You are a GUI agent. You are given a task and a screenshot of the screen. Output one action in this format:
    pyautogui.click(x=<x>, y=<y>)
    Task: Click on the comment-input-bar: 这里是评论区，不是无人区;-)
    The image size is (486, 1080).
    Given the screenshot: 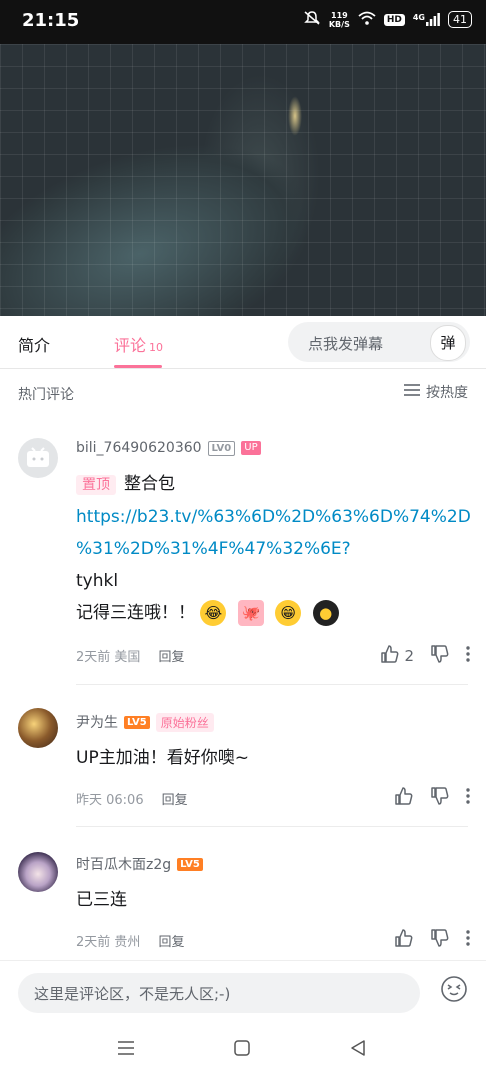 What is the action you would take?
    pyautogui.click(x=243, y=991)
    